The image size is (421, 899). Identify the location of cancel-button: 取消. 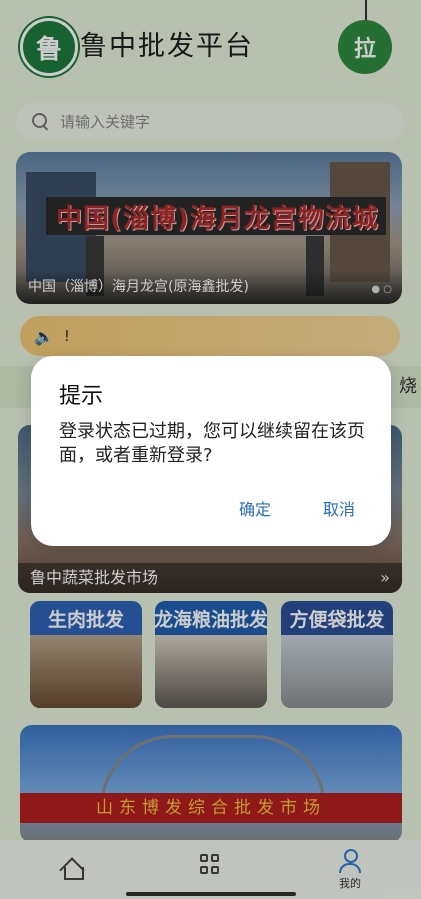
(339, 508).